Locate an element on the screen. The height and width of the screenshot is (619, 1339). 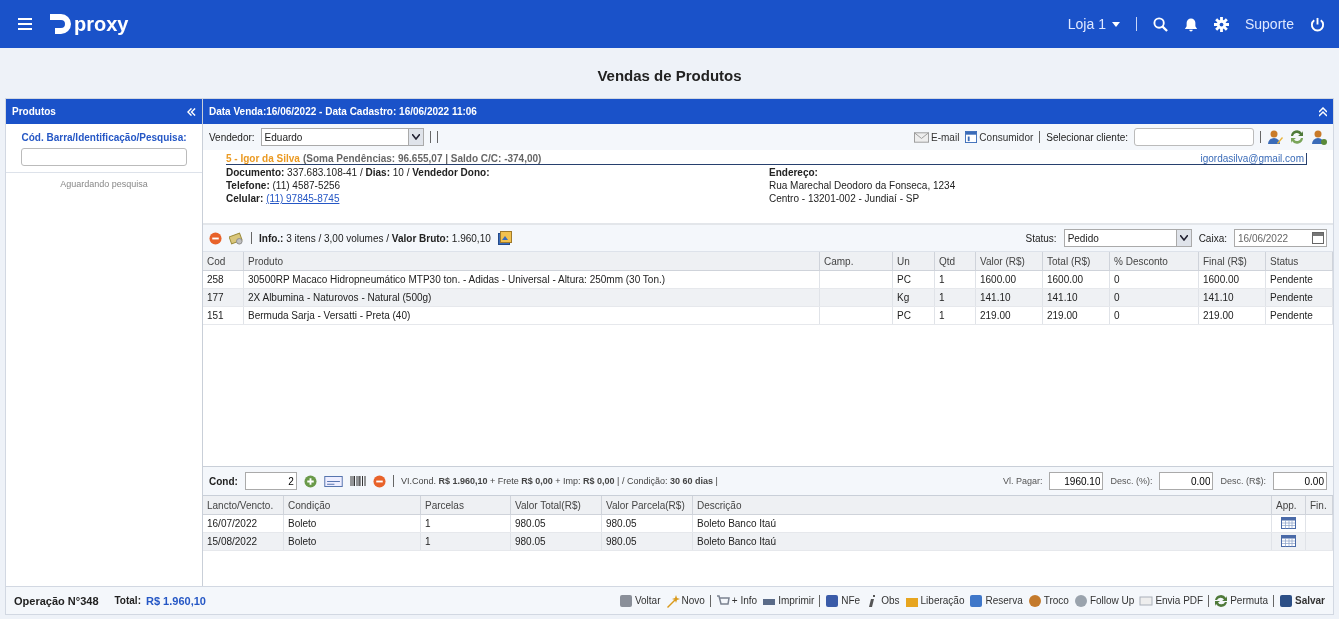
field-label: Desc. (R$): is located at coordinates (1243, 481).